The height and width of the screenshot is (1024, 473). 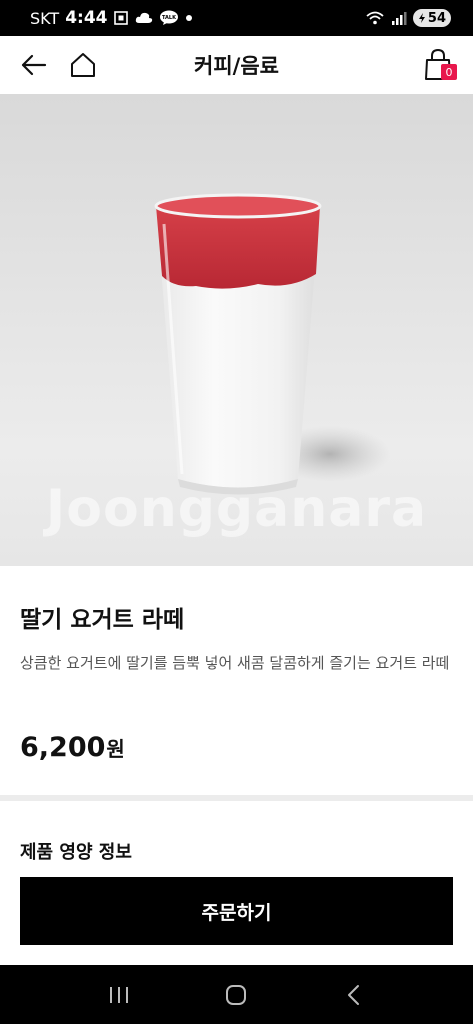 What do you see at coordinates (375, 18) in the screenshot?
I see `wifi-icon` at bounding box center [375, 18].